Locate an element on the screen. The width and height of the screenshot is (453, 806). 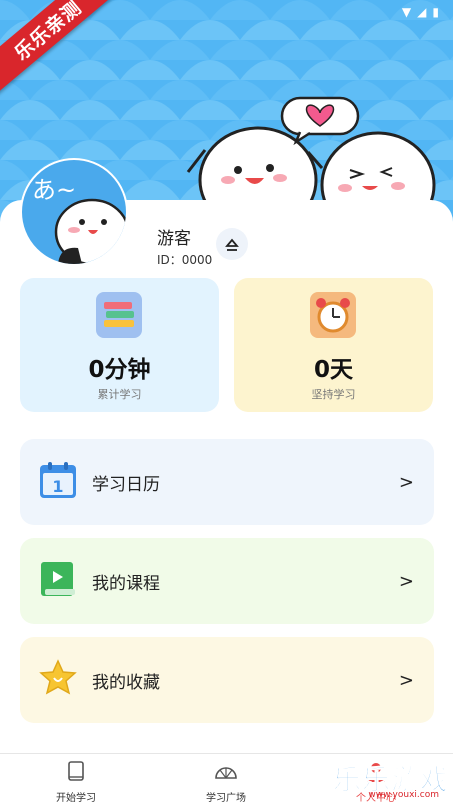
svg-text: あ~ is located at coordinates (54, 190).